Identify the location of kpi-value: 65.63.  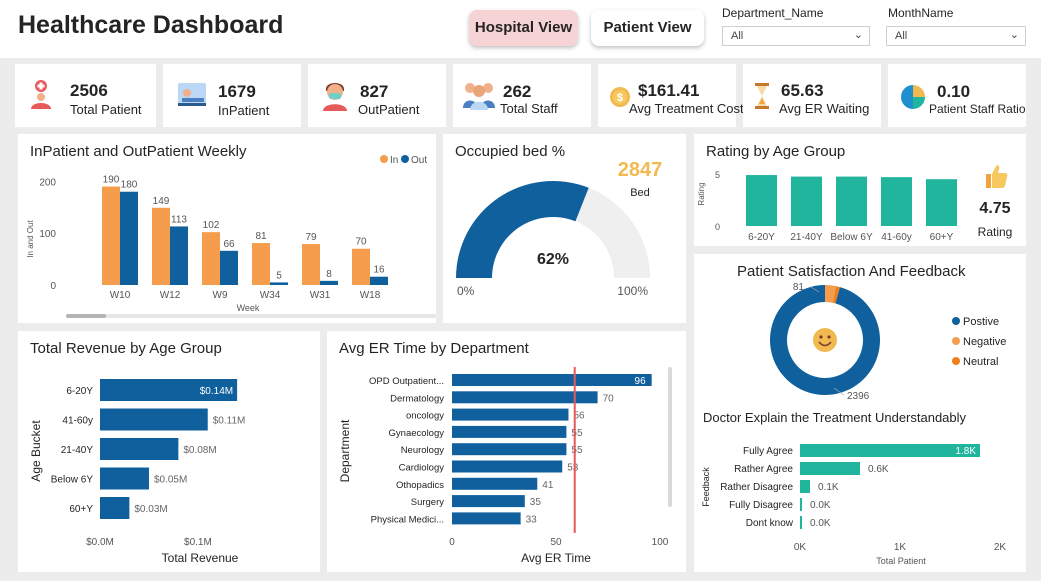
(802, 90).